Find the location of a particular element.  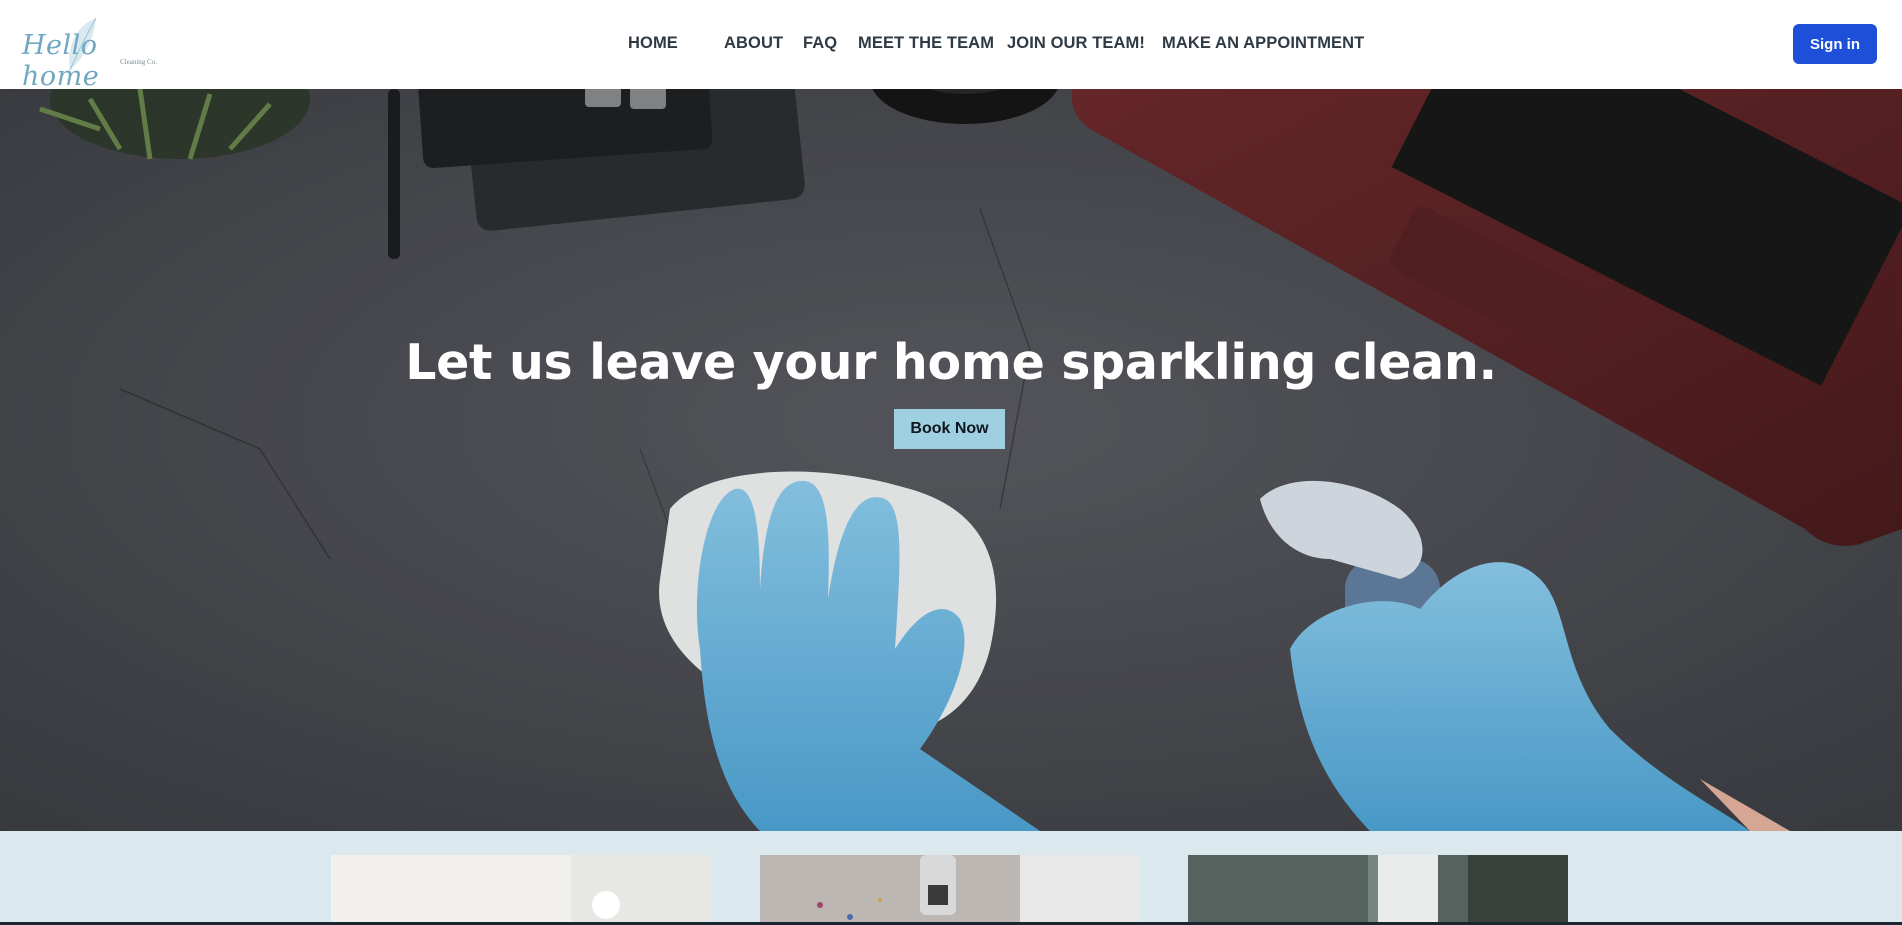

logo-tagline: Cleaning Co. is located at coordinates (138, 62).